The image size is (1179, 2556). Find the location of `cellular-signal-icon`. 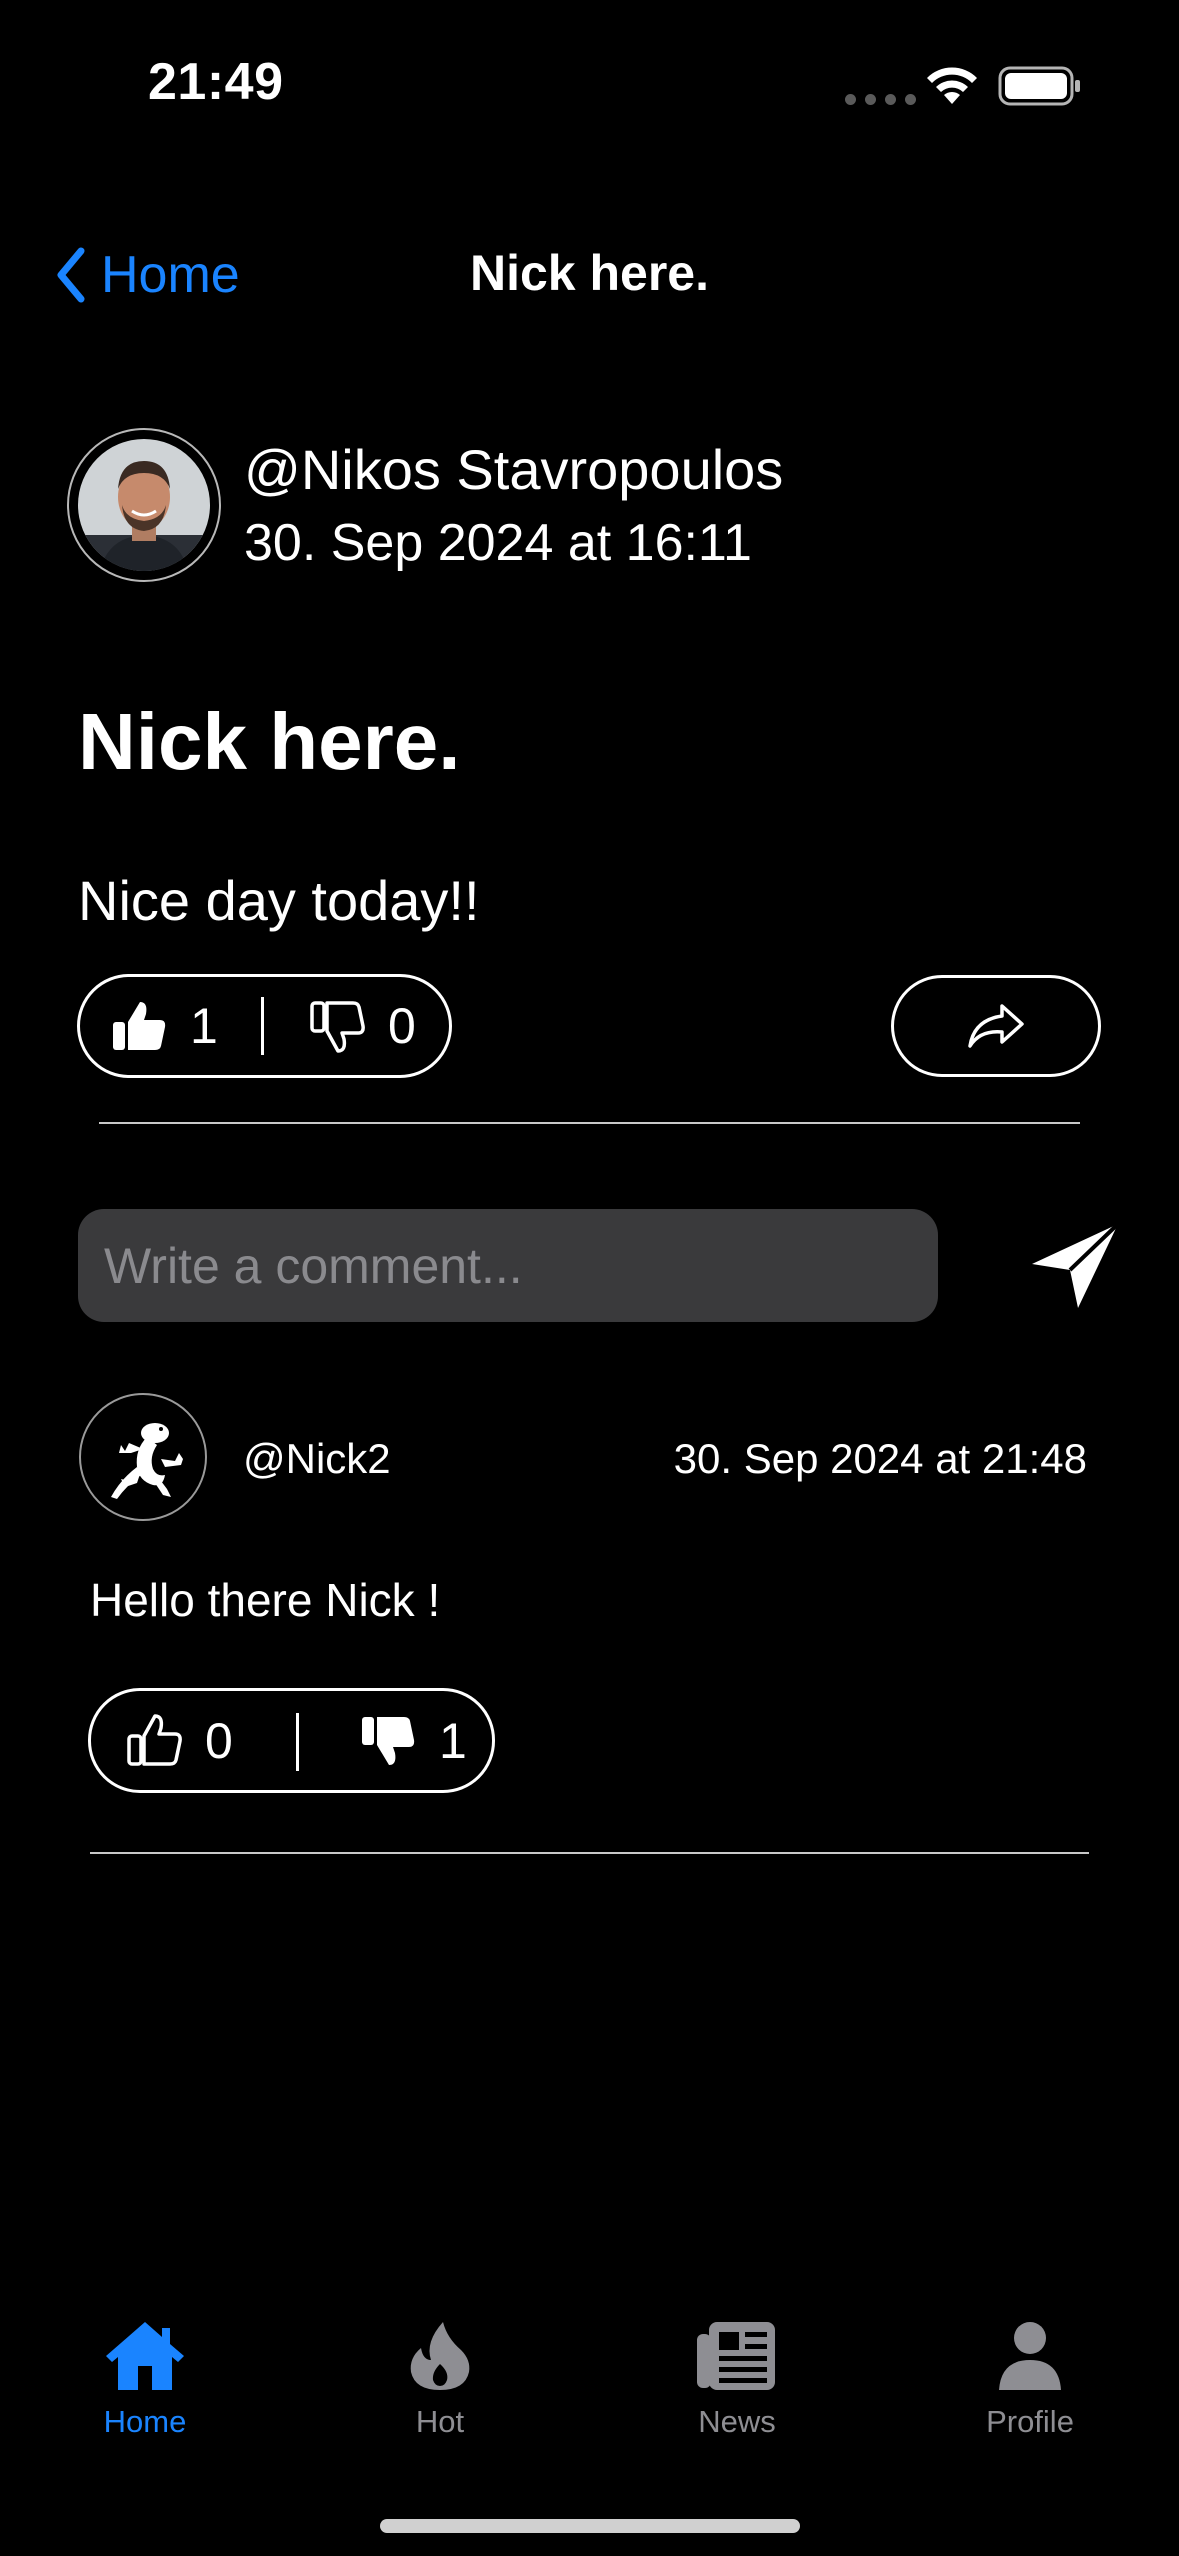

cellular-signal-icon is located at coordinates (880, 99).